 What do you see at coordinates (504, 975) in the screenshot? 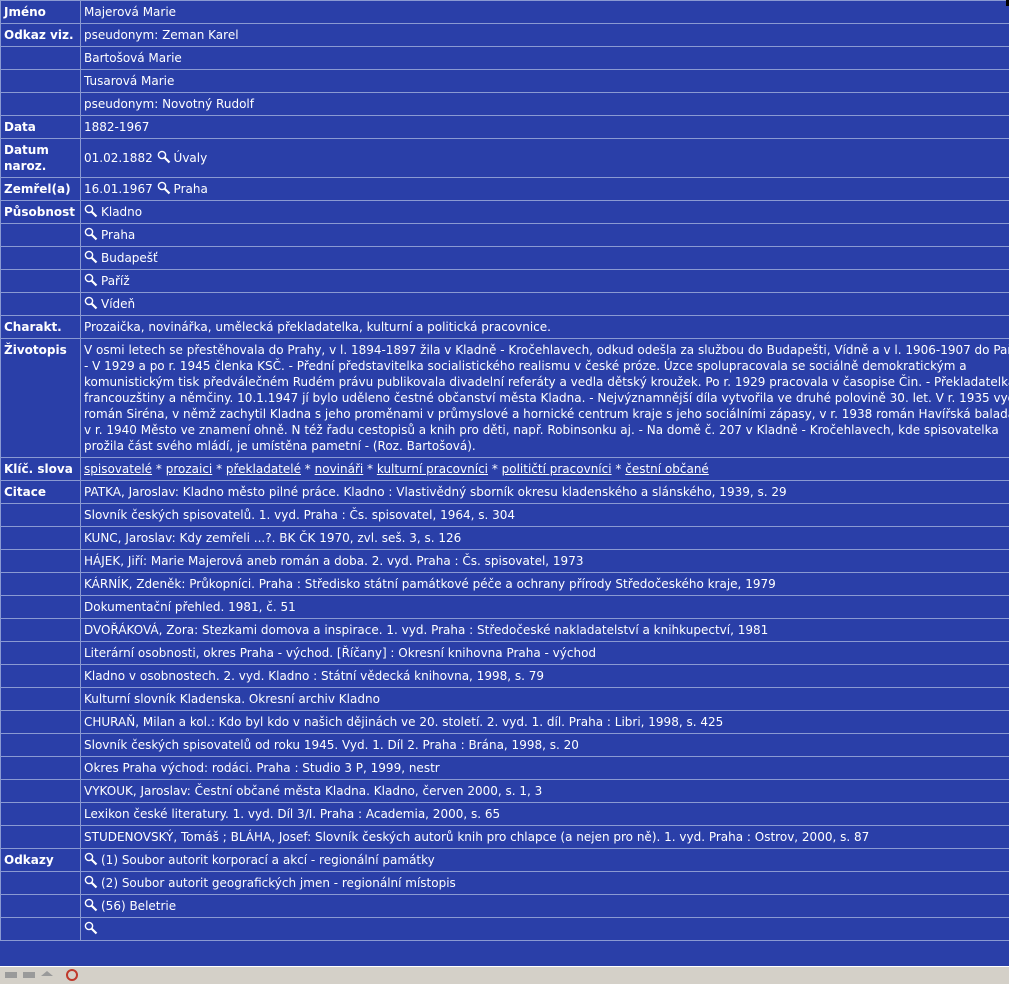
I see `browser-status-bar` at bounding box center [504, 975].